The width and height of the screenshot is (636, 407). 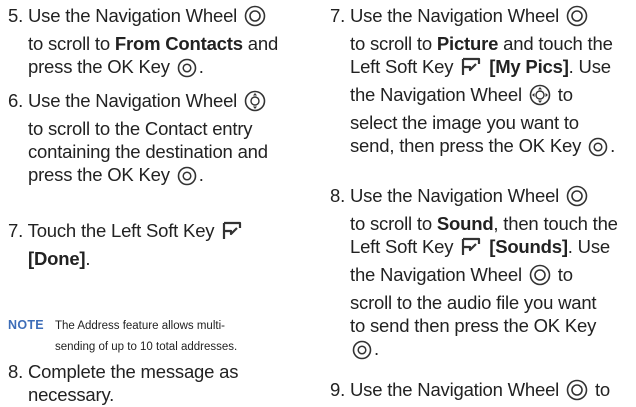 What do you see at coordinates (126, 244) in the screenshot?
I see `left-step-7: 7. Touch the Left Soft Key [Done].` at bounding box center [126, 244].